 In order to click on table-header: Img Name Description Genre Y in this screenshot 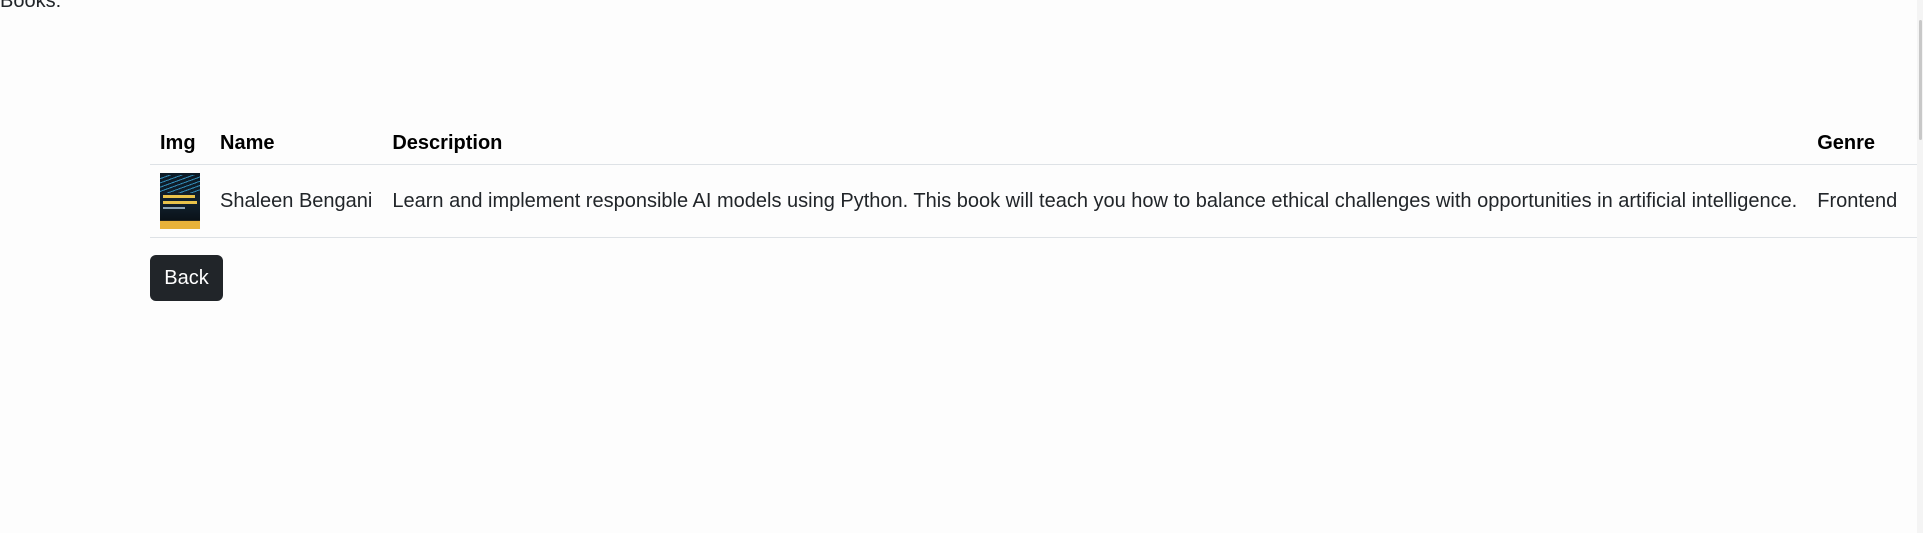, I will do `click(1036, 143)`.